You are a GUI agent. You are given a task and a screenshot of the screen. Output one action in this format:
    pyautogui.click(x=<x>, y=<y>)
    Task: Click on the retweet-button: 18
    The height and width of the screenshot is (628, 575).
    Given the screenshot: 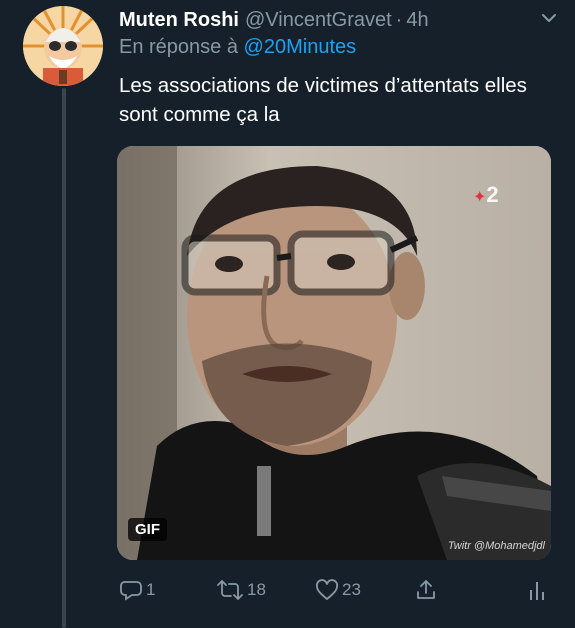 What is the action you would take?
    pyautogui.click(x=241, y=590)
    